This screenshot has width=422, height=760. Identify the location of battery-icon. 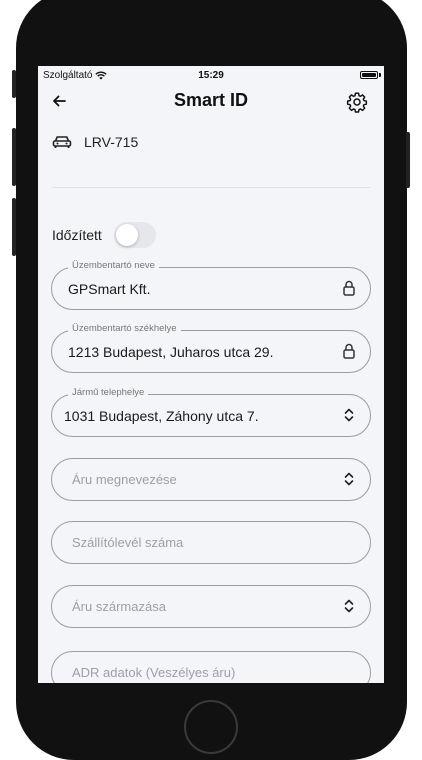
(369, 75).